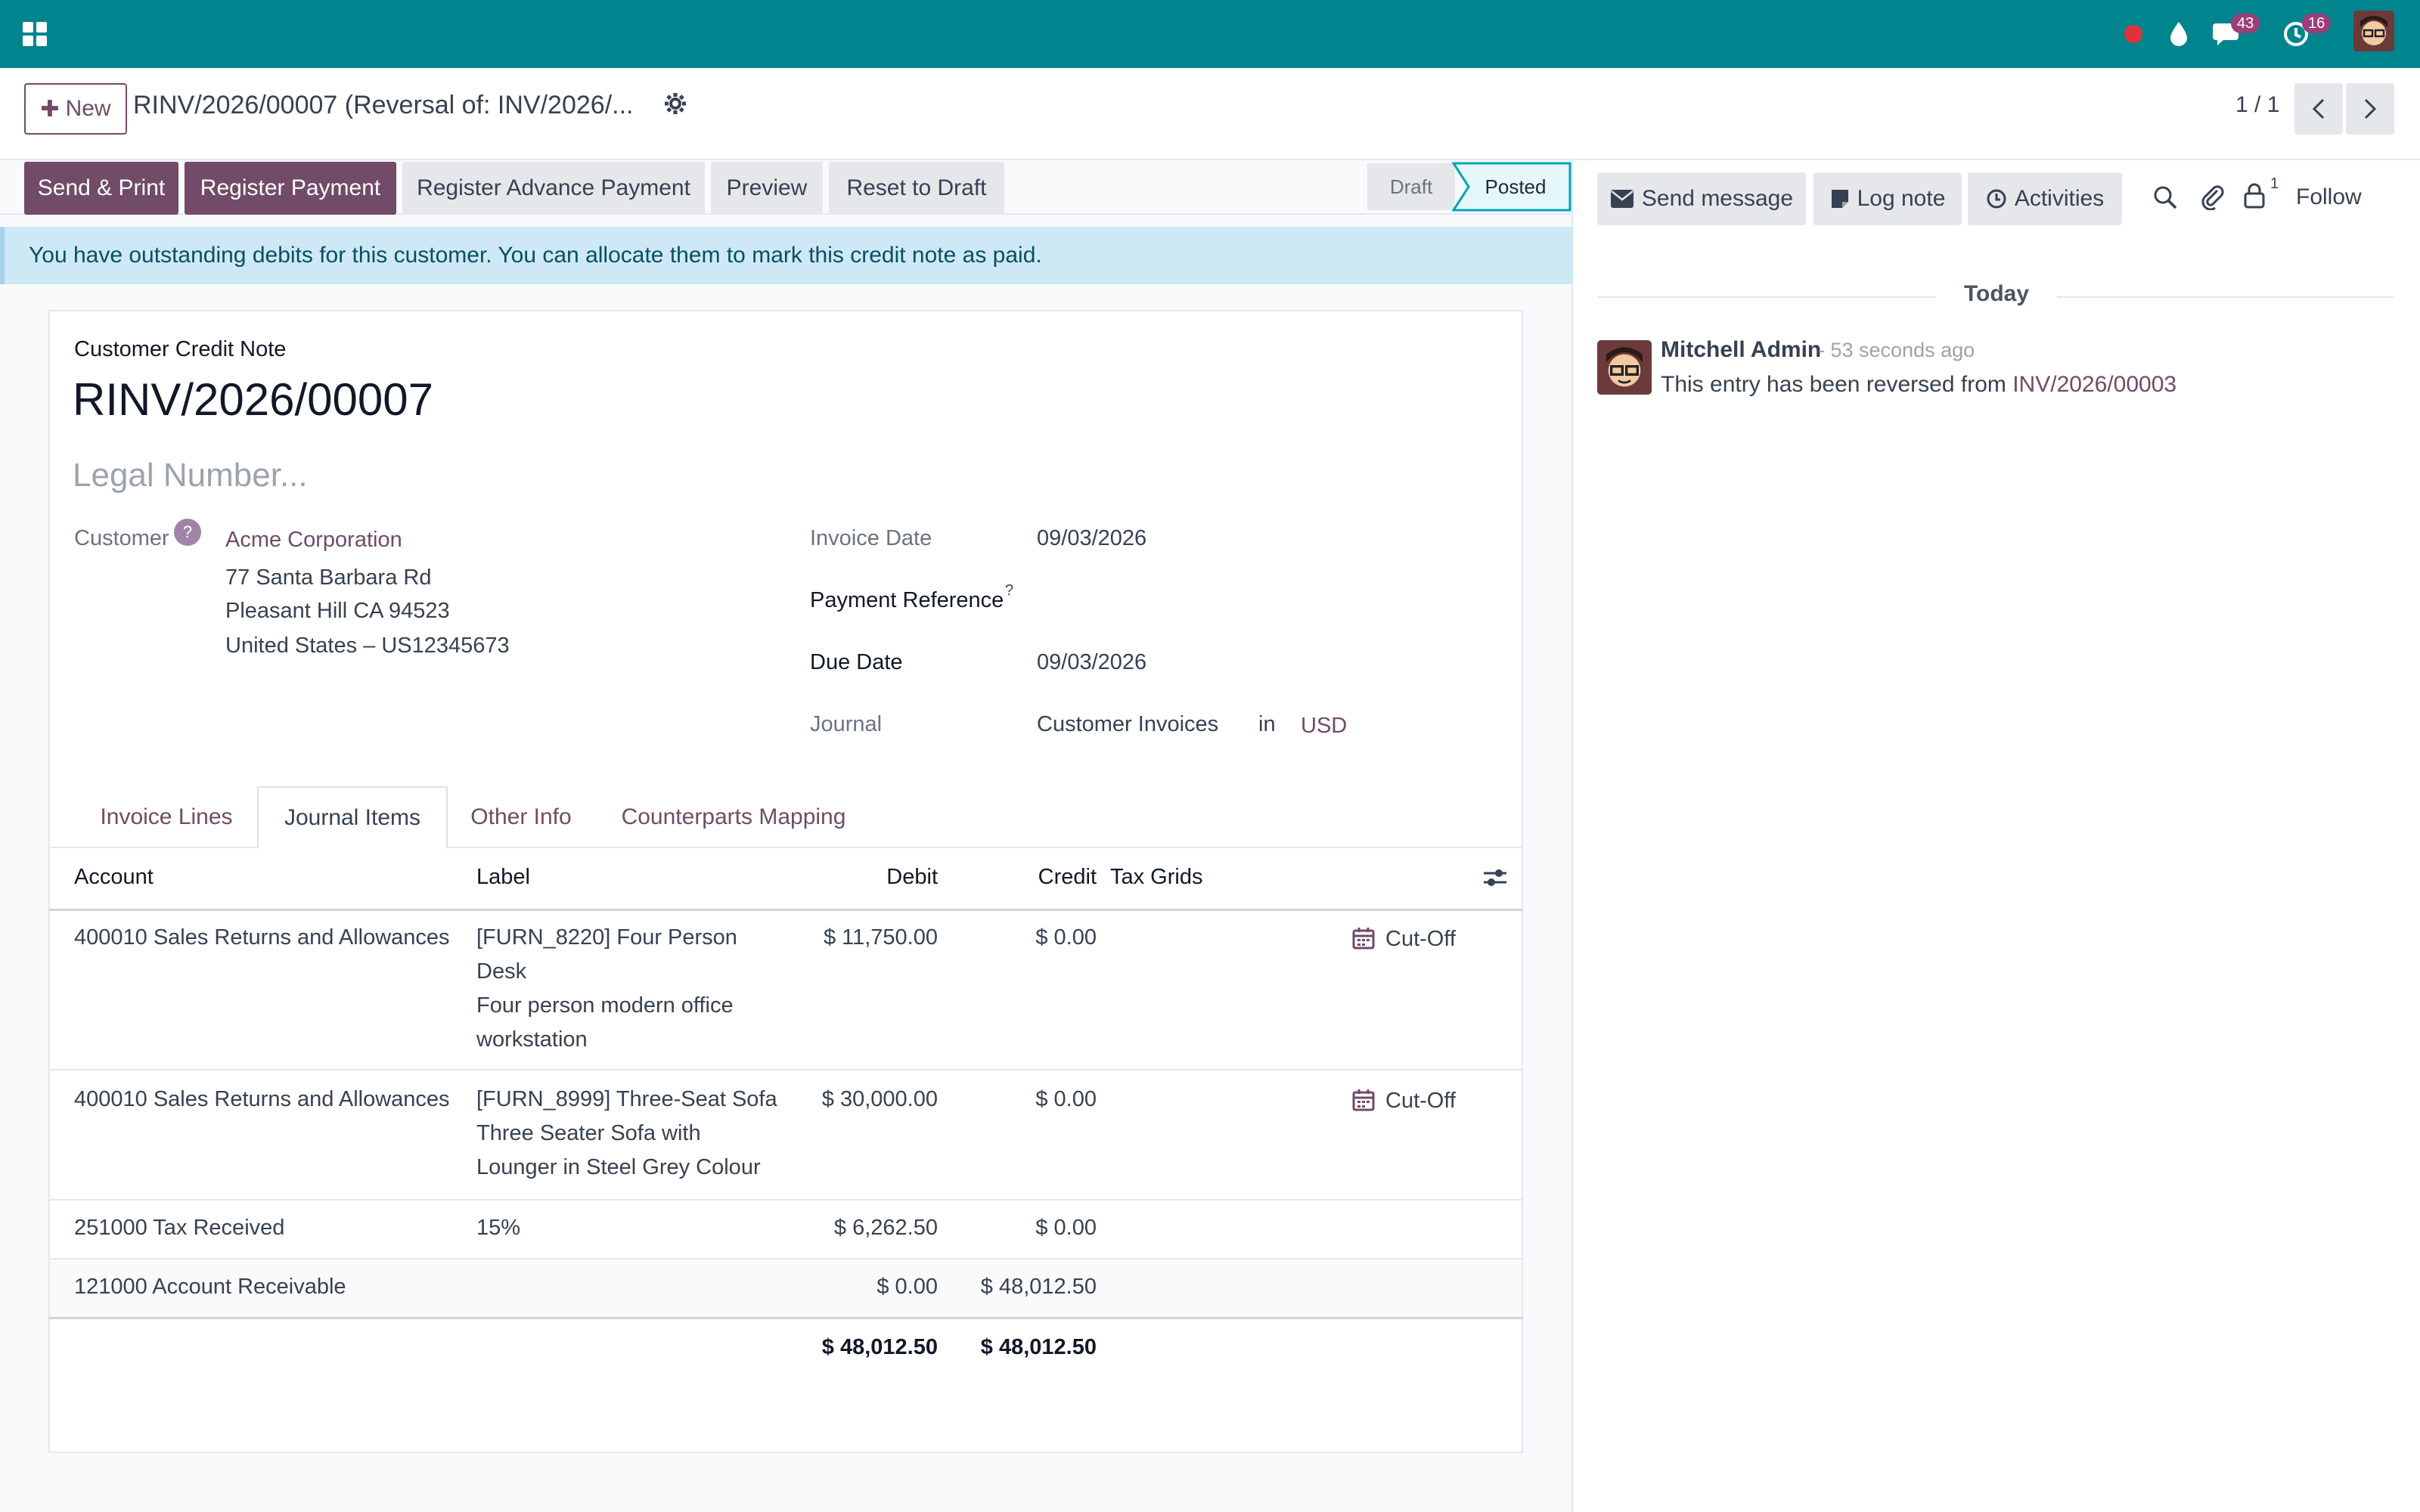  Describe the element at coordinates (121, 538) in the screenshot. I see `customer-label: Customer` at that location.